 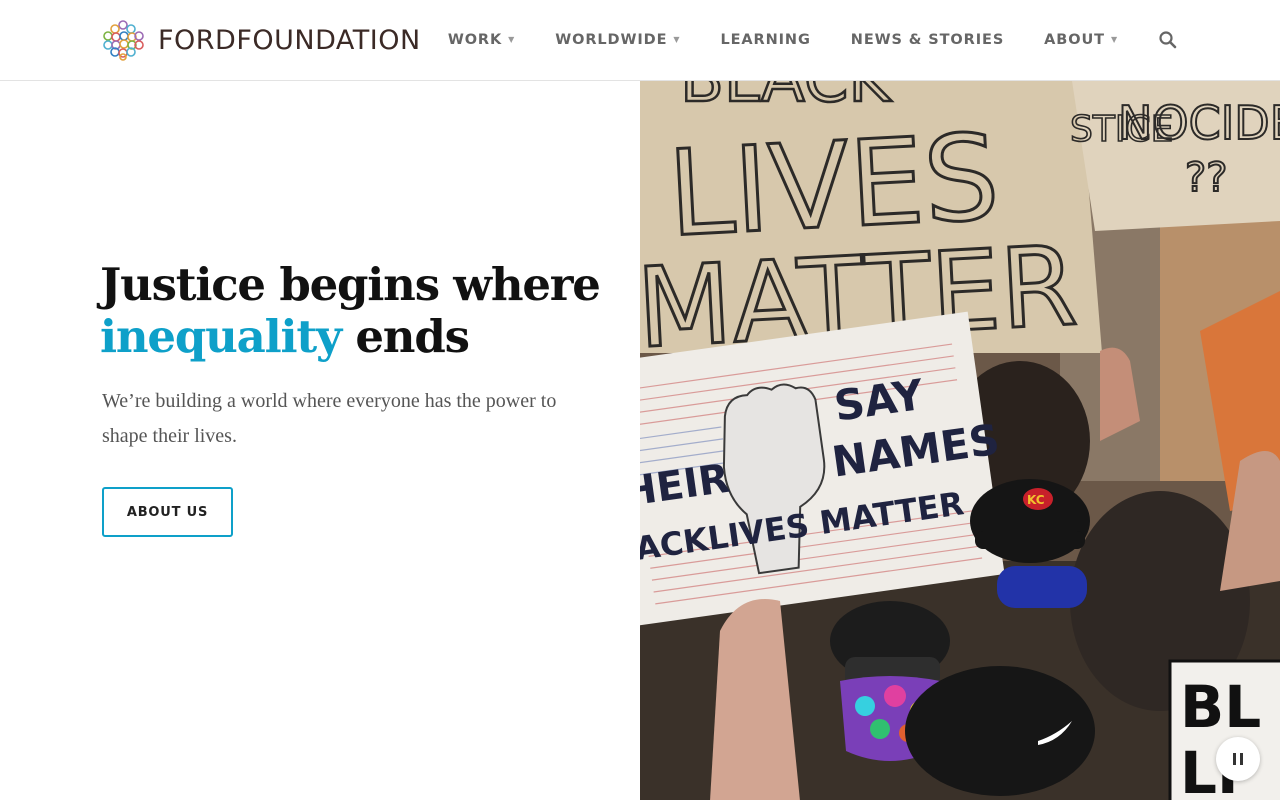 I want to click on nav-item-about: ABOUT ▼, so click(x=1081, y=40).